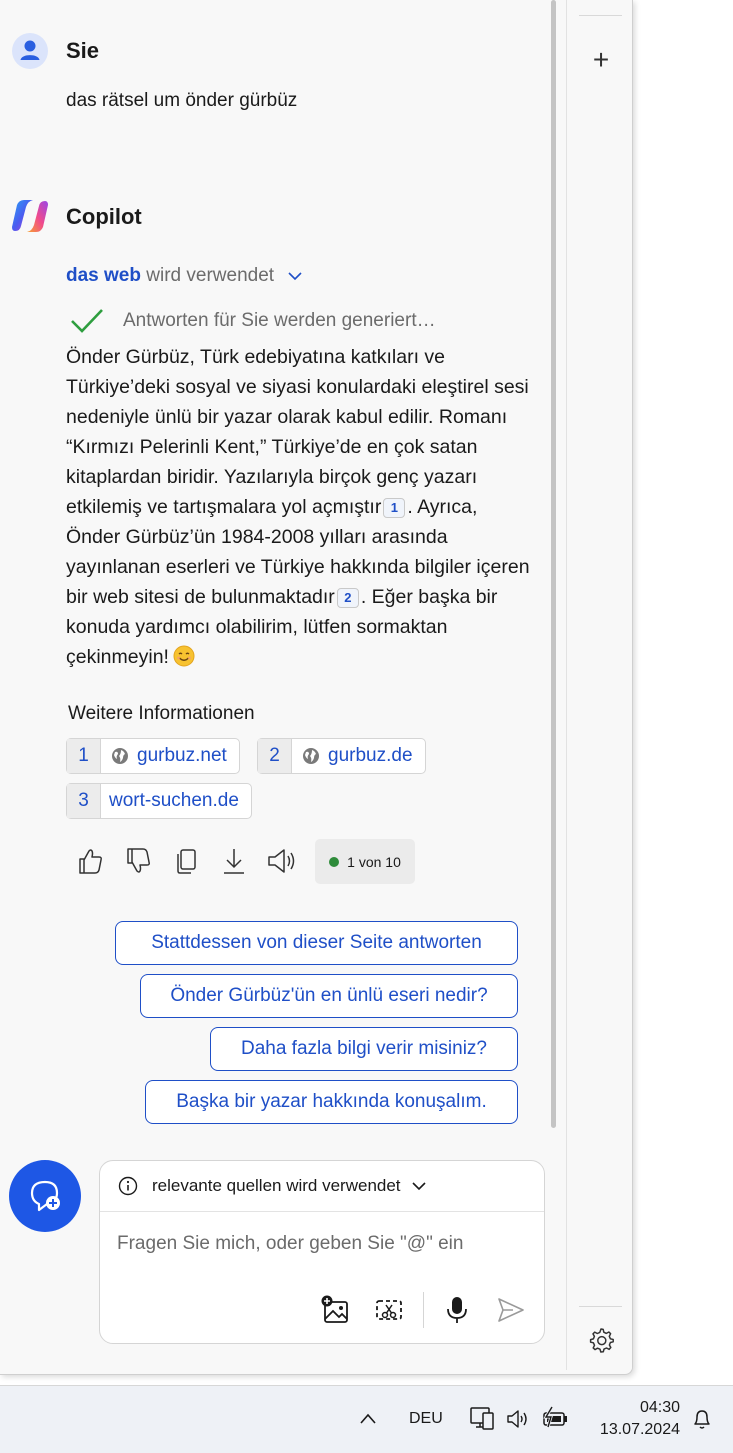  Describe the element at coordinates (30, 216) in the screenshot. I see `copilot-logo-icon` at that location.